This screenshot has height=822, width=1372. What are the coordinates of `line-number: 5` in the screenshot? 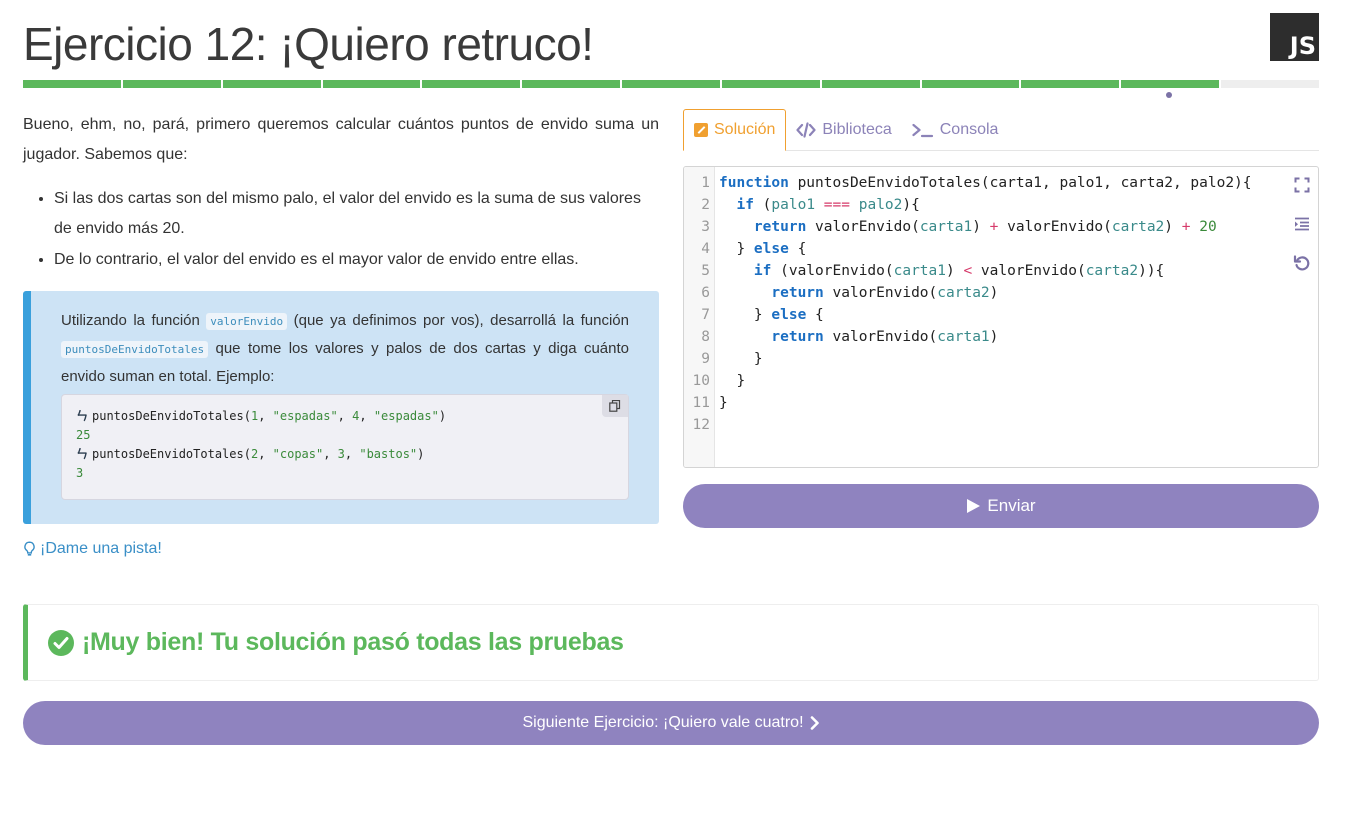 It's located at (705, 271).